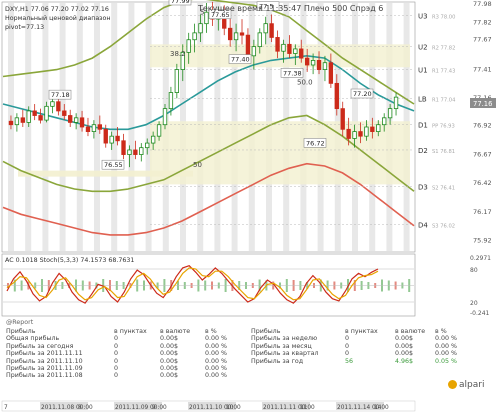 The height and width of the screenshot is (413, 500). I want to click on pivot-label: pivot=77.13, so click(24, 27).